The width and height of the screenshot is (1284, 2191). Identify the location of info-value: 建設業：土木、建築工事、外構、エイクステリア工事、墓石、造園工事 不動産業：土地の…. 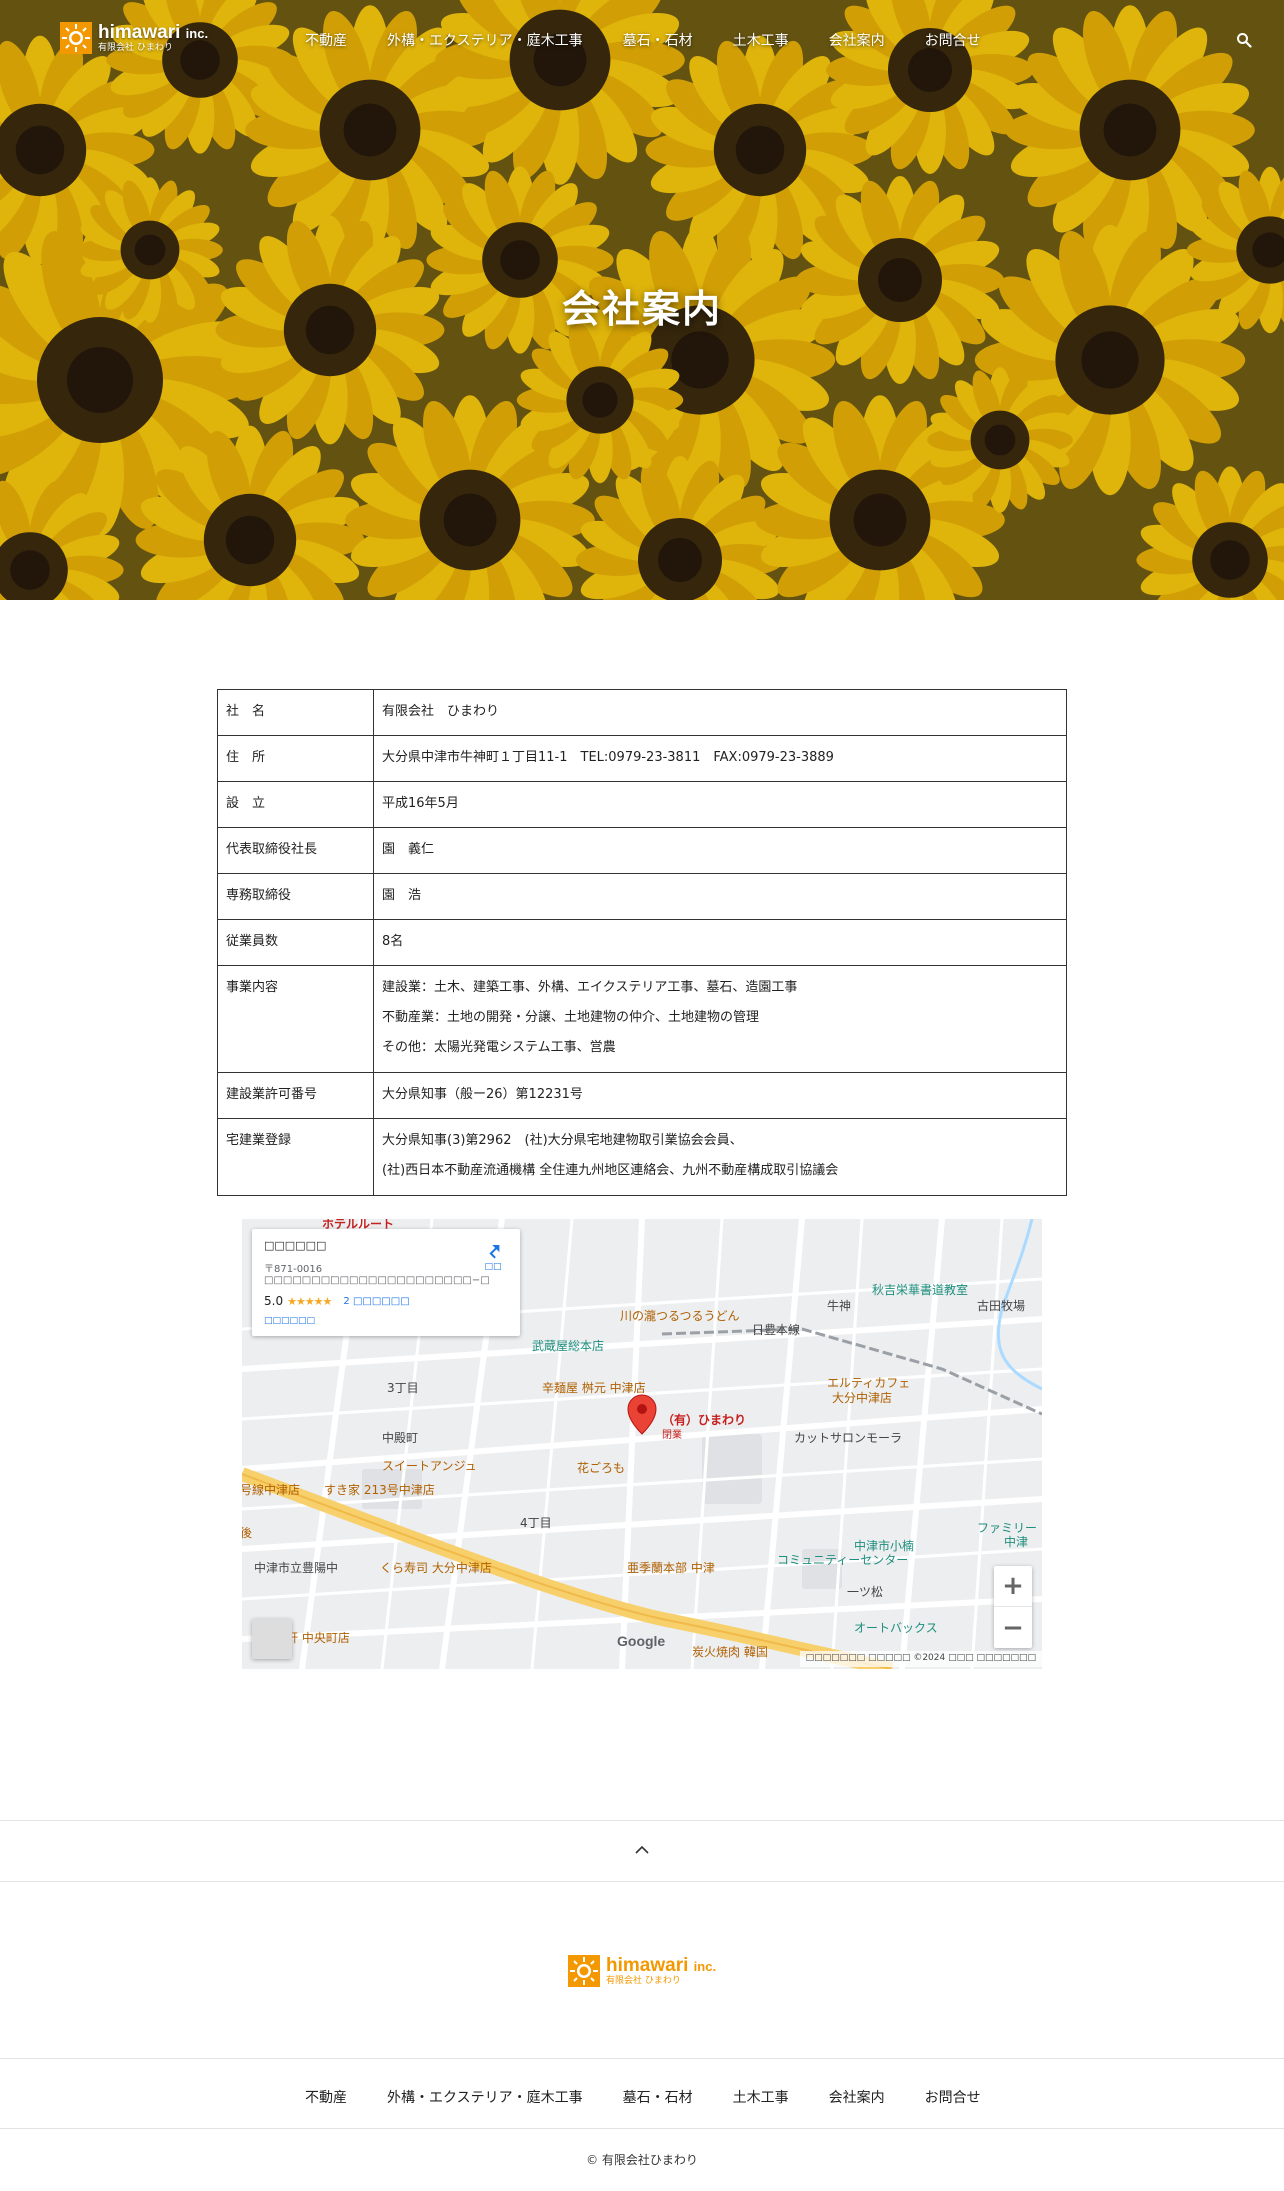
(720, 1019).